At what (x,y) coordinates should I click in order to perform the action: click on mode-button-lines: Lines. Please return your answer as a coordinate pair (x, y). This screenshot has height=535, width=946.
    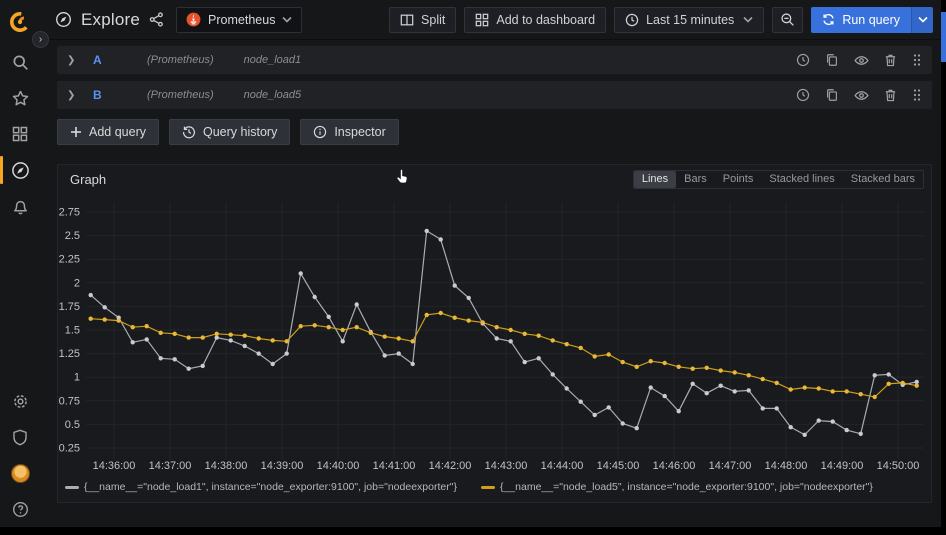
    Looking at the image, I should click on (655, 179).